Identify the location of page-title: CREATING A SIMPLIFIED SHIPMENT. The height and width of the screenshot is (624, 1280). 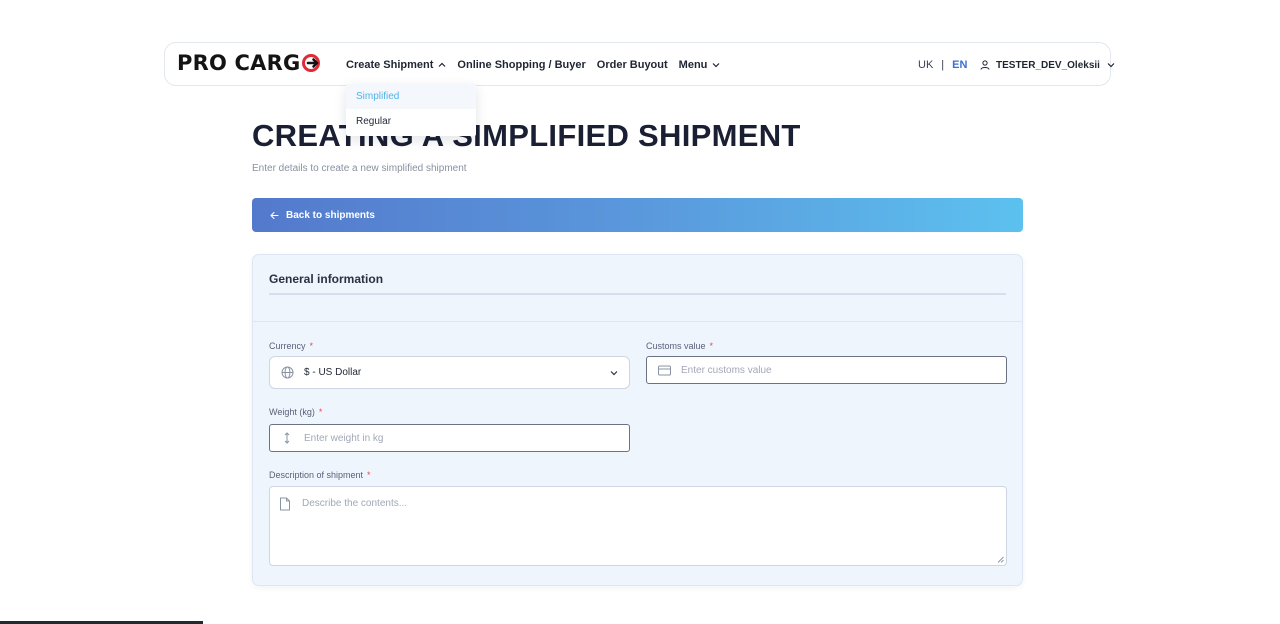
(526, 135).